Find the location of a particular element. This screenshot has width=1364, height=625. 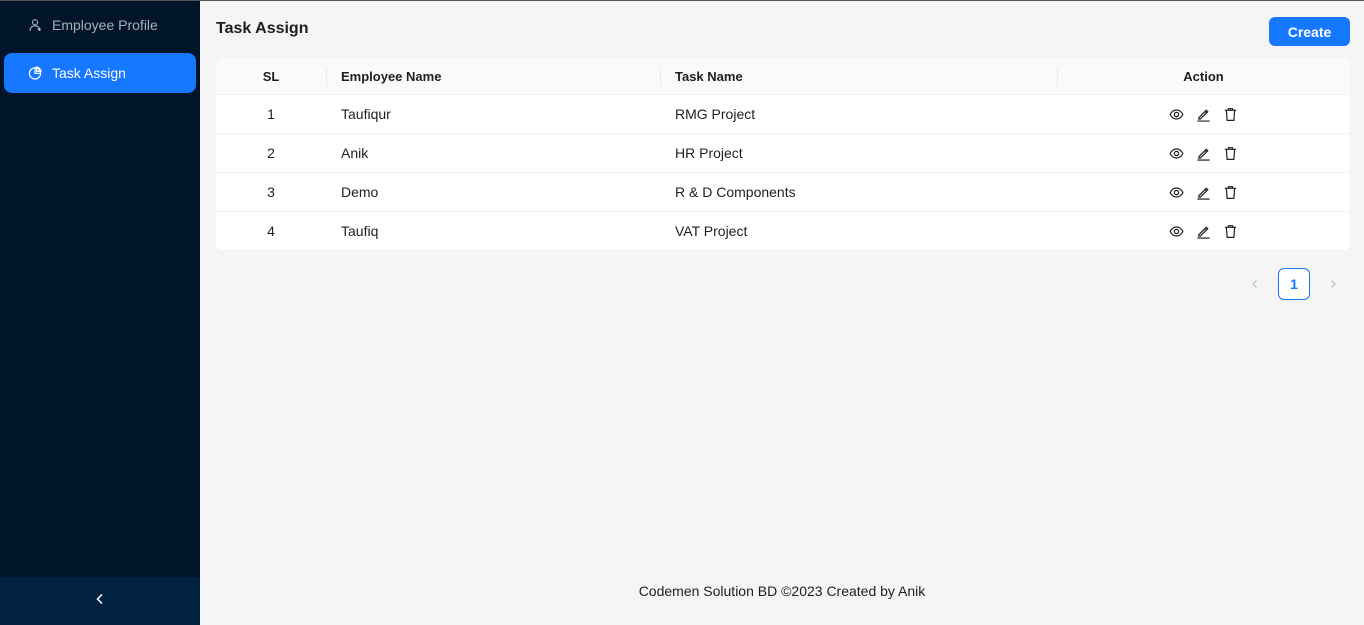

table-row: 3 Demo R & D Components is located at coordinates (783, 192).